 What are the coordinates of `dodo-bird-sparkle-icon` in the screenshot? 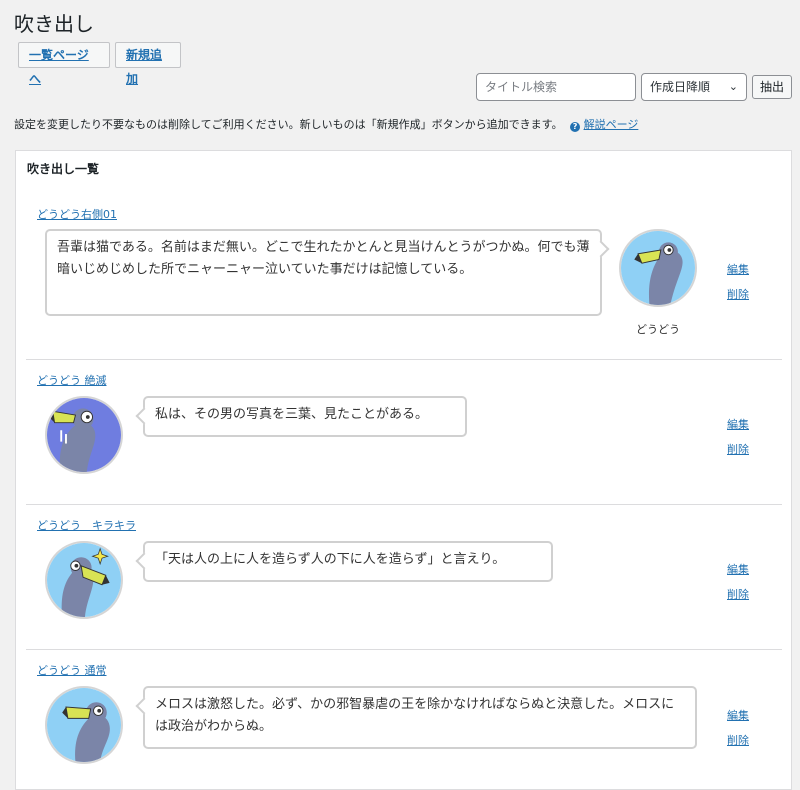 It's located at (84, 580).